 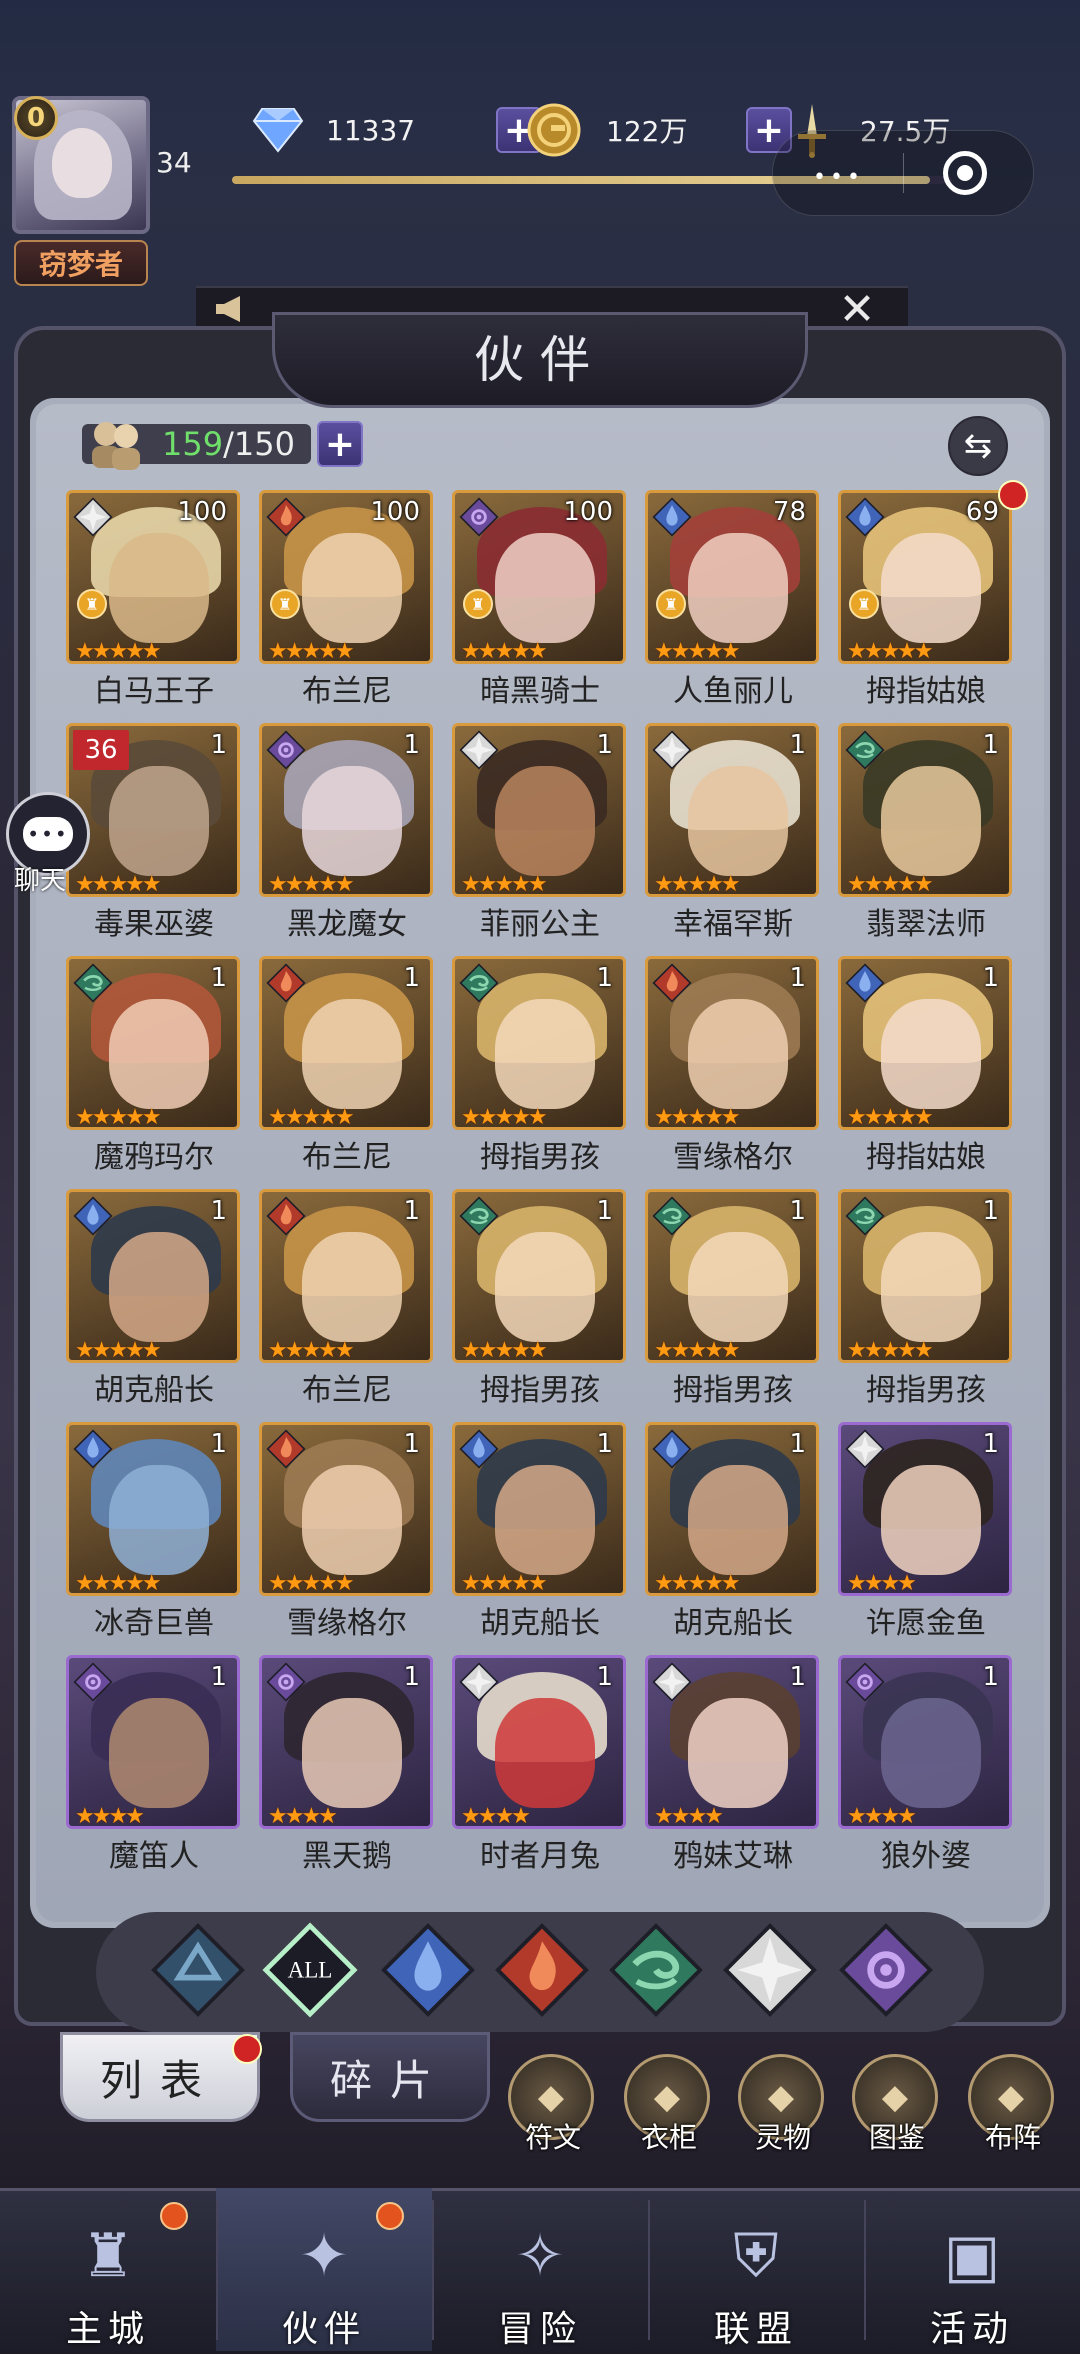 I want to click on nav-notification-dot, so click(x=390, y=2216).